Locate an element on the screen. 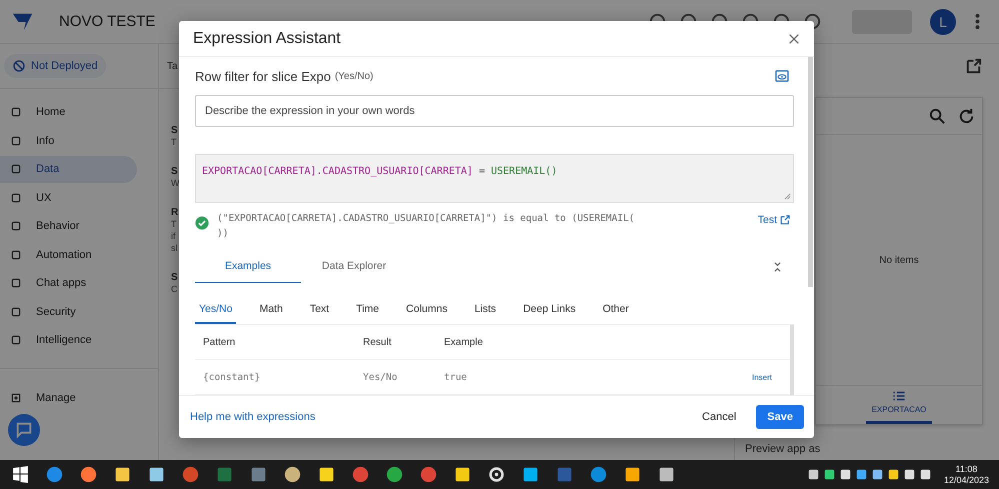 This screenshot has height=489, width=999. type-hint: (Yes/No) is located at coordinates (354, 76).